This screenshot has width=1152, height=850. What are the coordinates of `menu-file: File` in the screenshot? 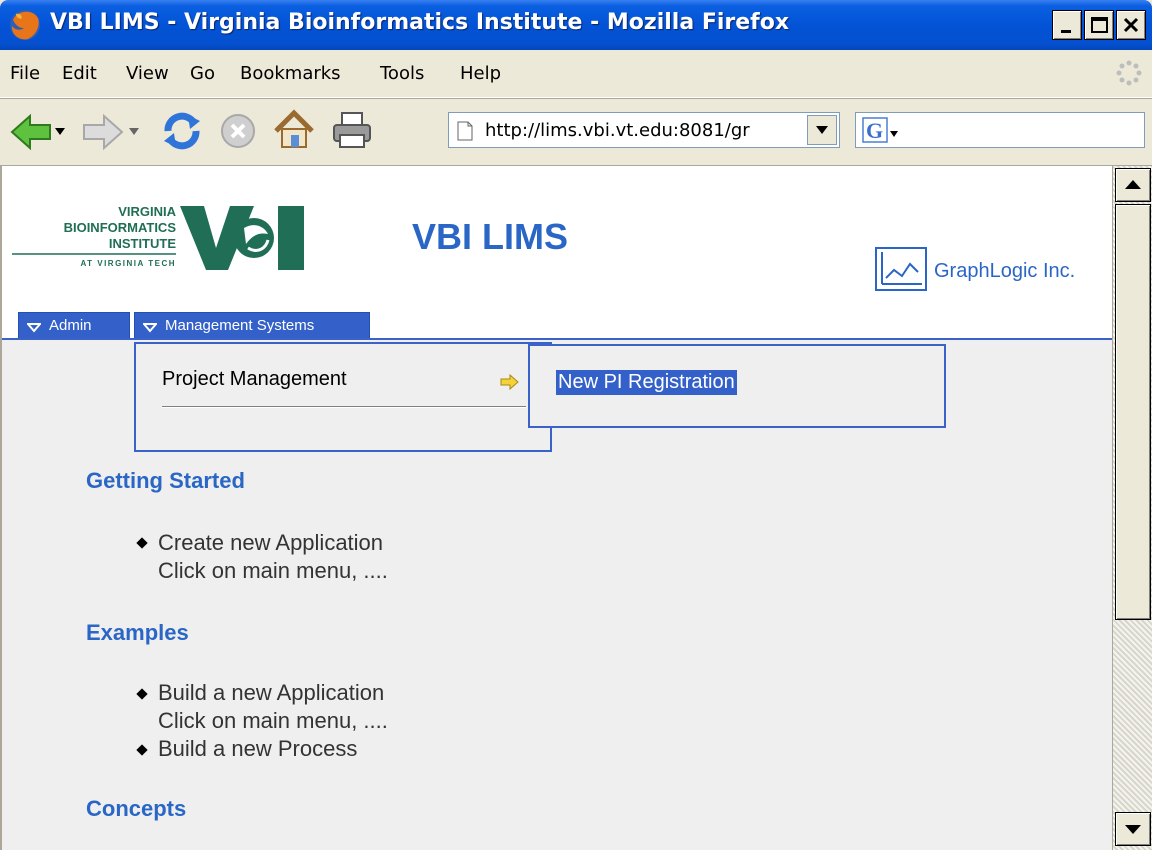 It's located at (25, 73).